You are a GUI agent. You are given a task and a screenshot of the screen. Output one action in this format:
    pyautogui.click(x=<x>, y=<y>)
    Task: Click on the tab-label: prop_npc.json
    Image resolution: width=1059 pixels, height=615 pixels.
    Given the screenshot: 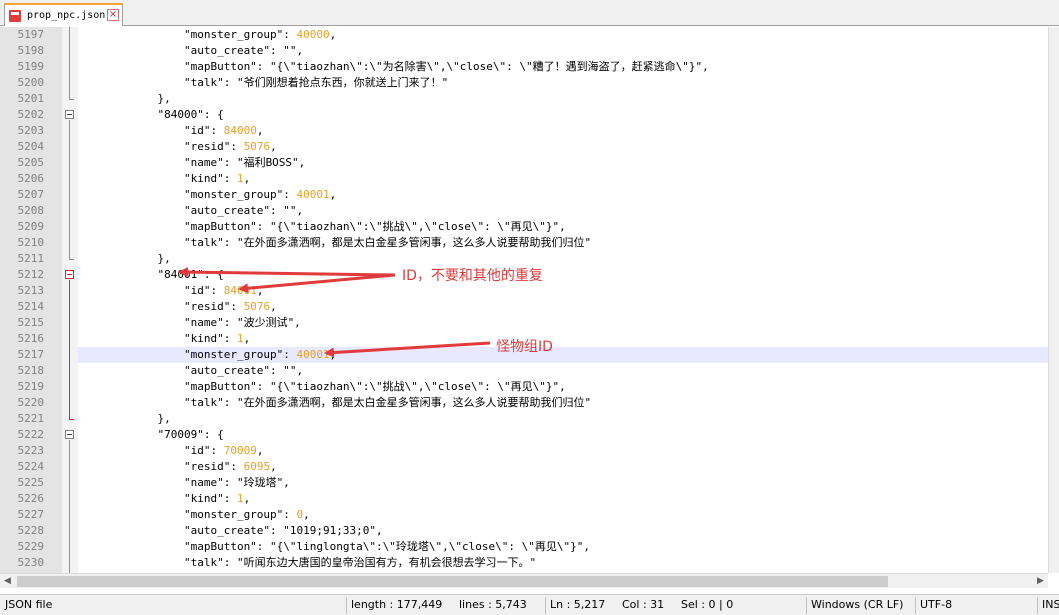 What is the action you would take?
    pyautogui.click(x=66, y=15)
    